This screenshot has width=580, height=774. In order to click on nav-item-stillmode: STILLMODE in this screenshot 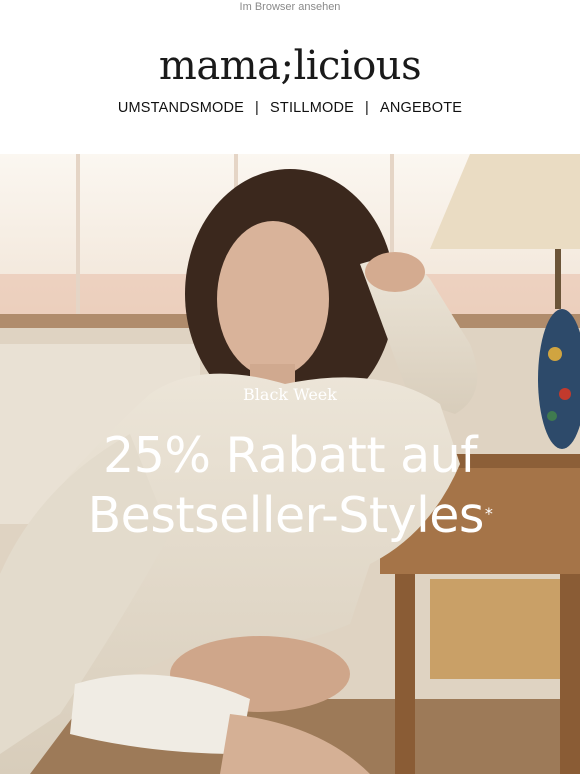, I will do `click(312, 108)`.